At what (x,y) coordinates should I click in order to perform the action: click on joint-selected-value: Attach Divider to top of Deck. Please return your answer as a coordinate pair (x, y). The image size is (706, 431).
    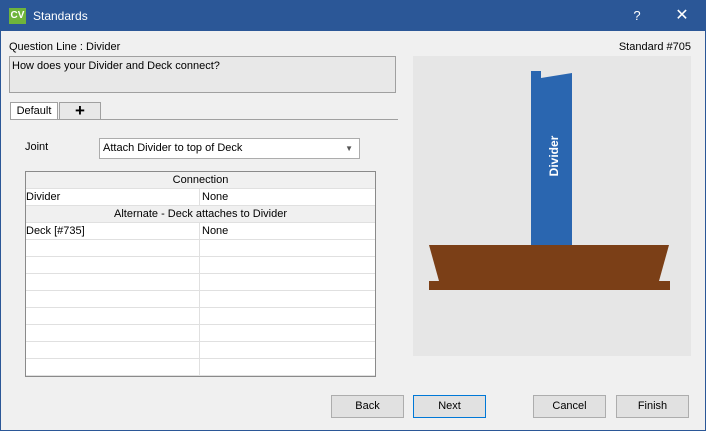
    Looking at the image, I should click on (173, 148).